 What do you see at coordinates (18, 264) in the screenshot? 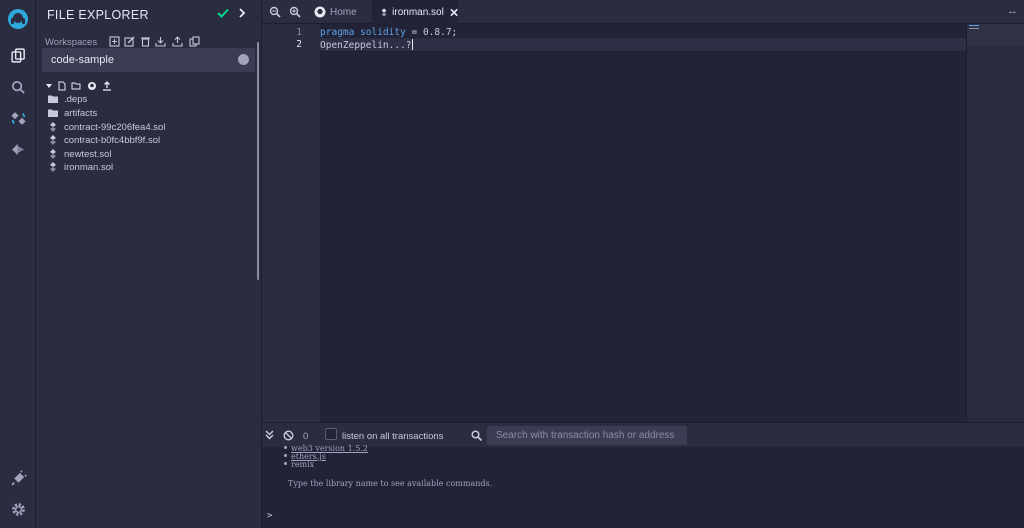
I see `icon-rail` at bounding box center [18, 264].